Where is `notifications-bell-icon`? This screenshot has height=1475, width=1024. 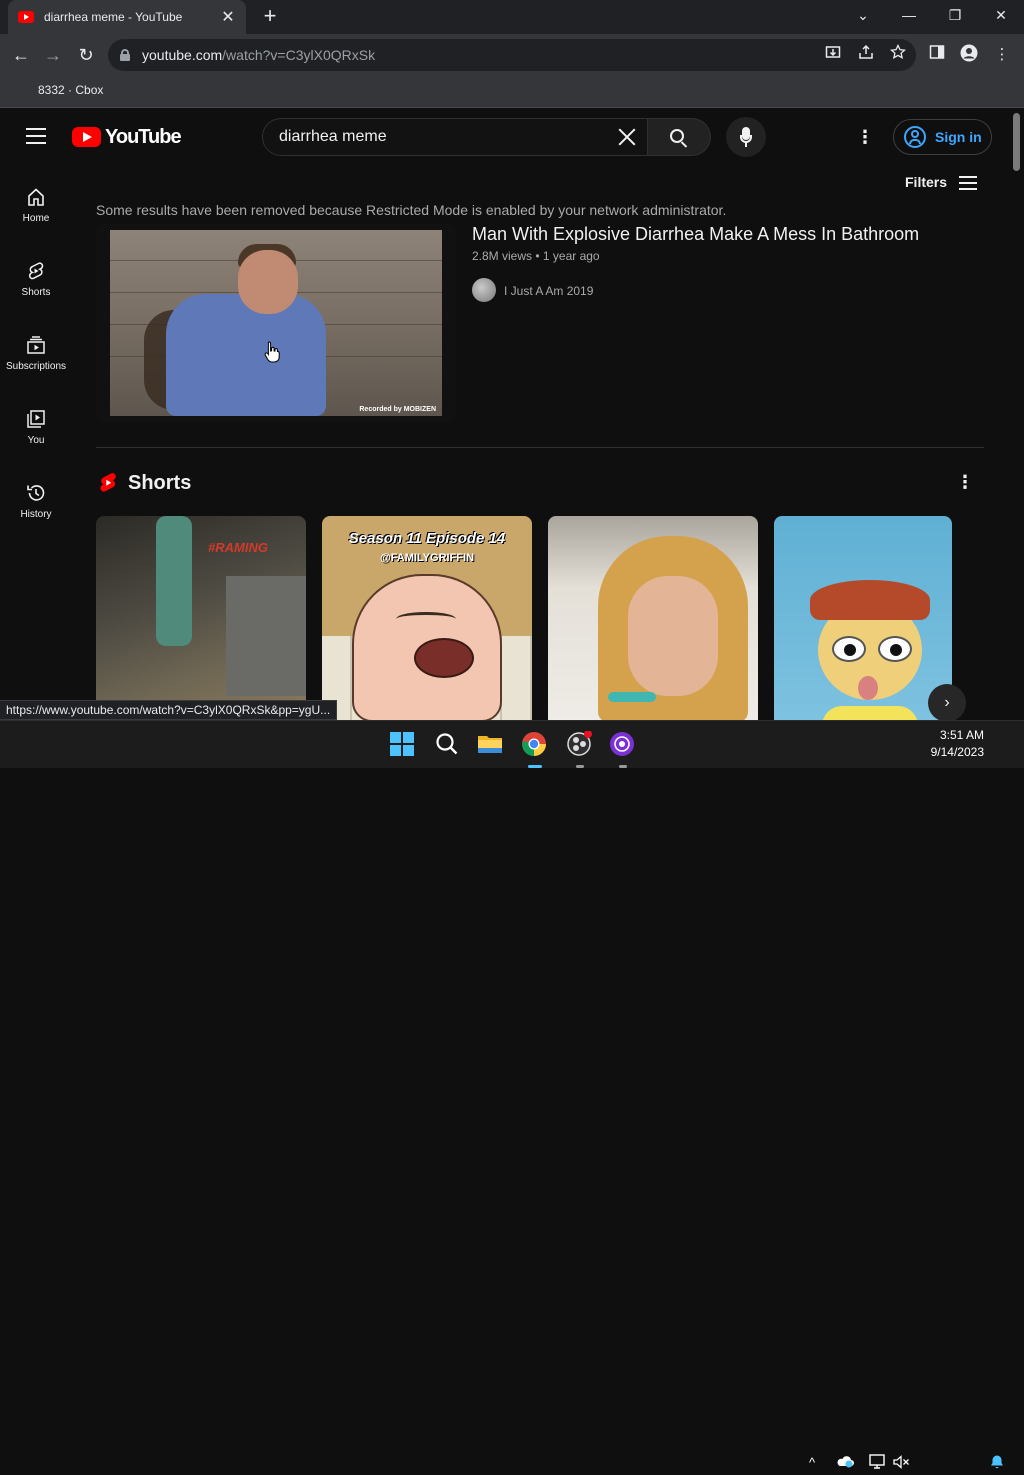 notifications-bell-icon is located at coordinates (997, 1463).